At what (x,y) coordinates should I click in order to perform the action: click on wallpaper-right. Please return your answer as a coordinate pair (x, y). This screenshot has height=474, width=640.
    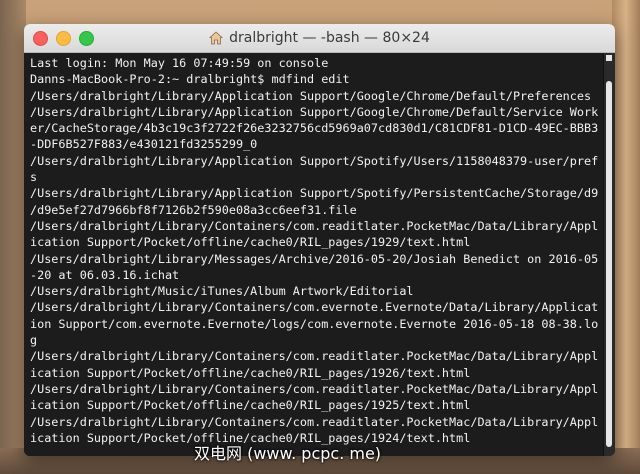
    Looking at the image, I should click on (626, 237).